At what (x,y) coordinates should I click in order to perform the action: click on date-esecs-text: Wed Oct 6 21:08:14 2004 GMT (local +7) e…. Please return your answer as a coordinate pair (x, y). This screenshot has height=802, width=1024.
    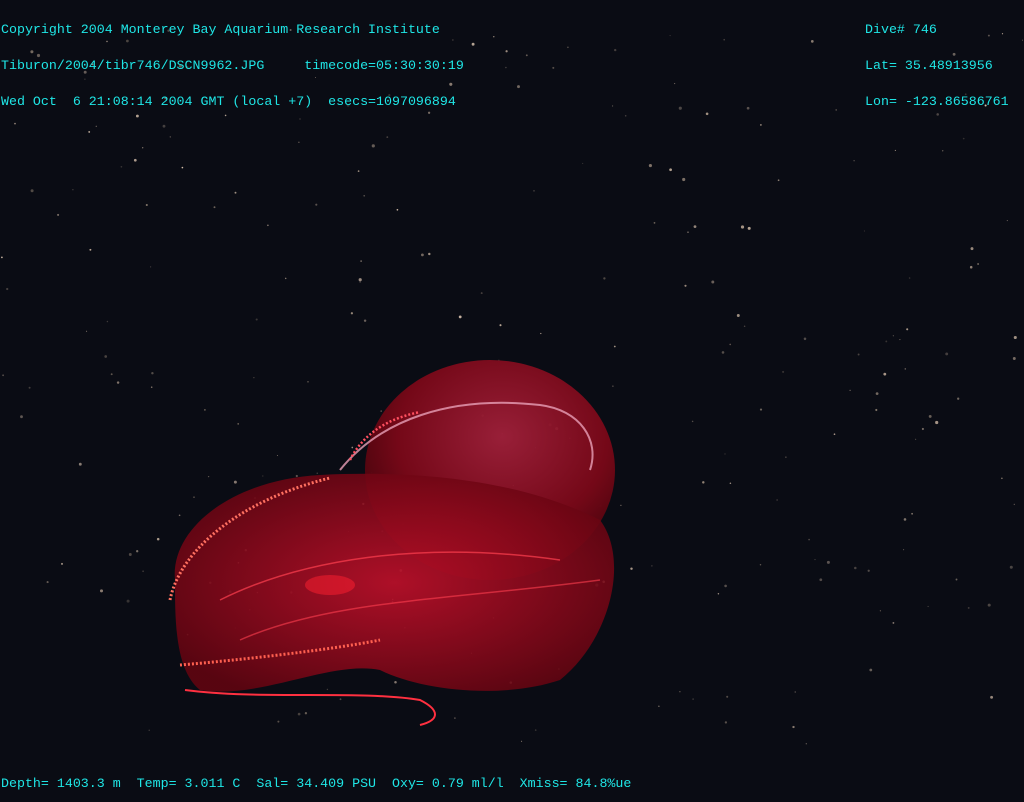
    Looking at the image, I should click on (228, 101).